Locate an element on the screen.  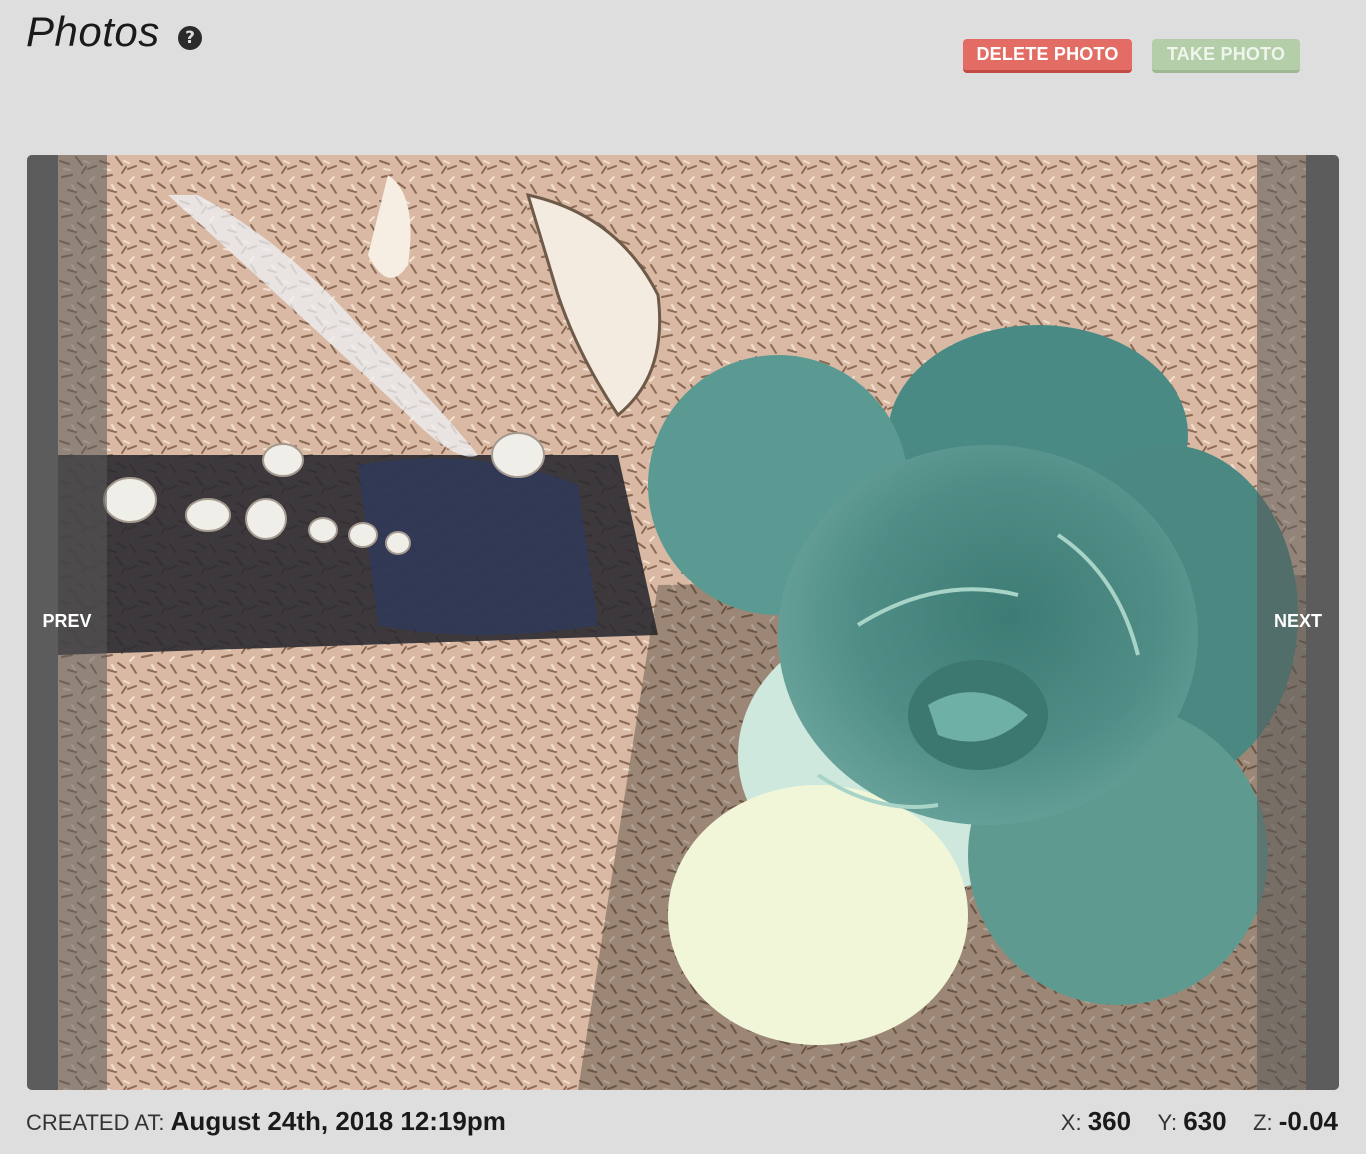
x-value: 360 is located at coordinates (1109, 1121).